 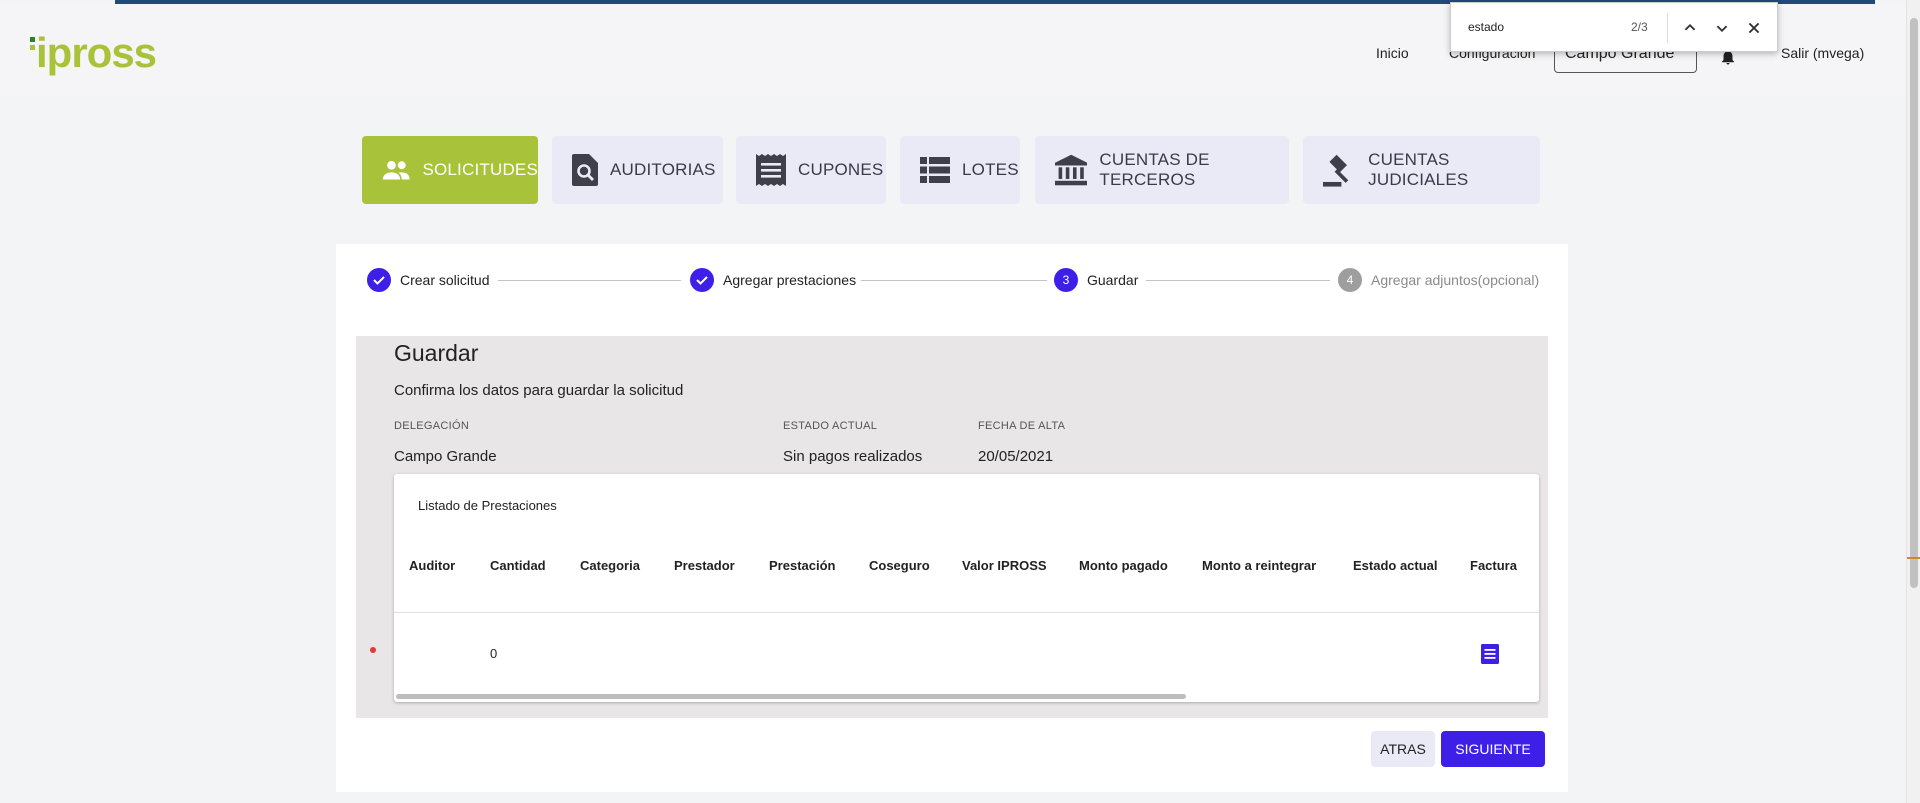 I want to click on tab-cuentas-judiciales: CUENTAS JUDICIALES, so click(x=1421, y=170).